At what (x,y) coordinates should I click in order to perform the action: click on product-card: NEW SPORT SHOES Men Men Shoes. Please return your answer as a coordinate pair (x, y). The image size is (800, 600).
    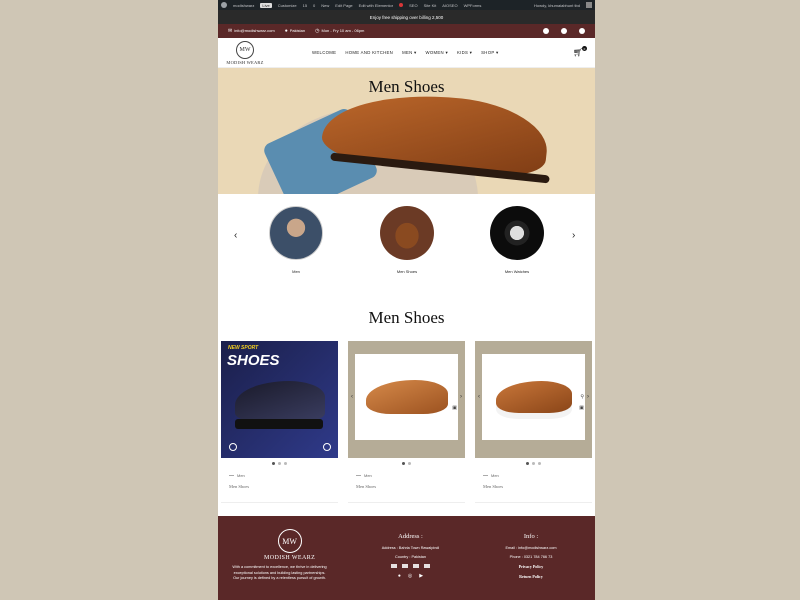
    Looking at the image, I should click on (279, 422).